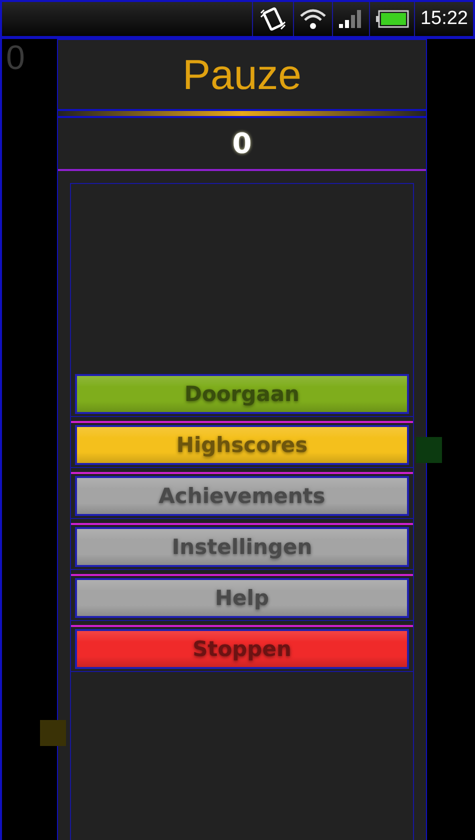 The height and width of the screenshot is (840, 475). Describe the element at coordinates (242, 547) in the screenshot. I see `menu-button: Instellingen` at that location.